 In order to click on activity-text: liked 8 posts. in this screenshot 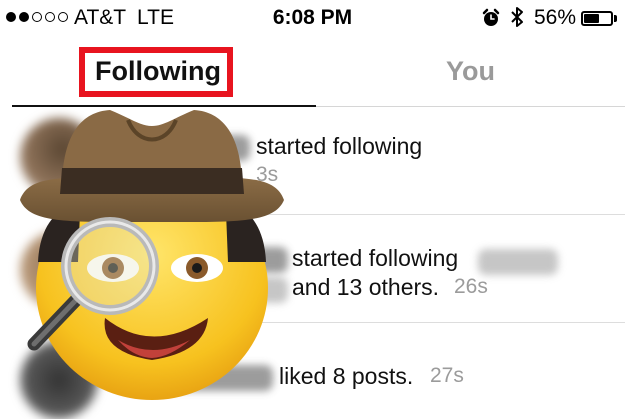, I will do `click(346, 376)`.